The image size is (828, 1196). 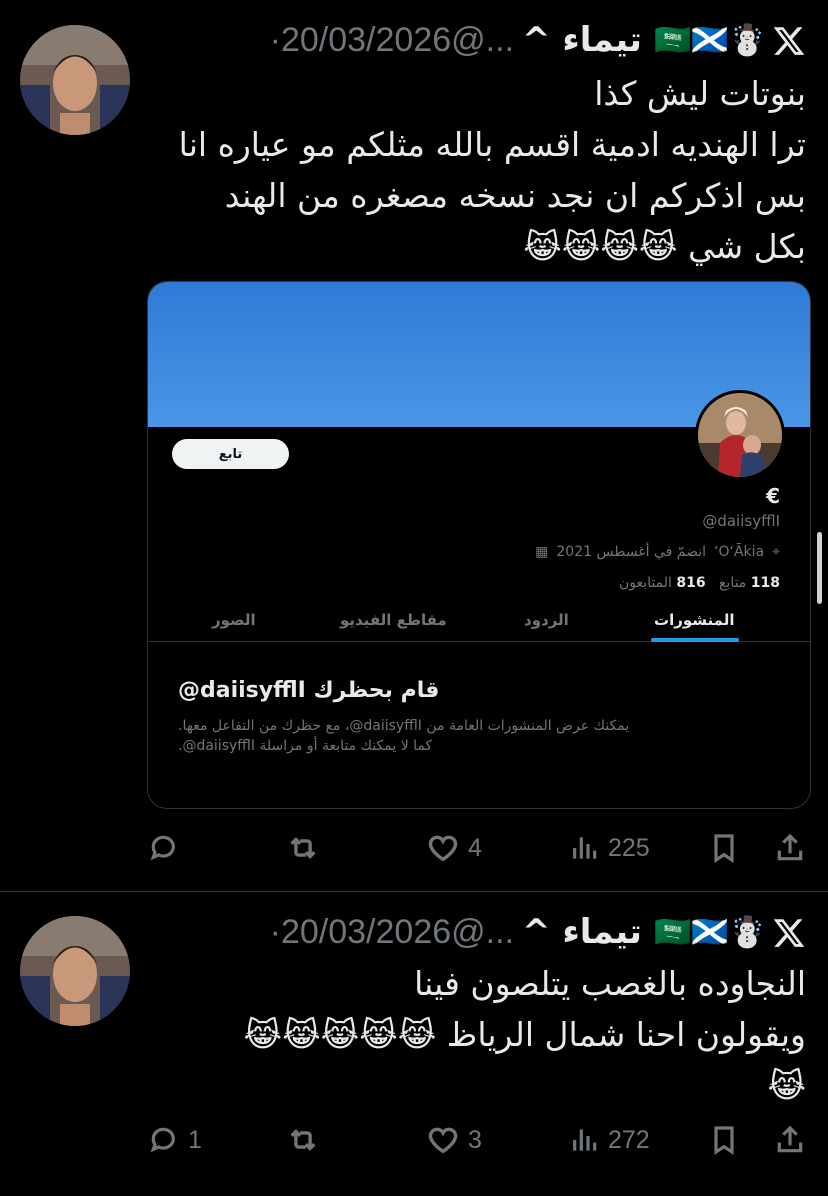 I want to click on tab-photos: الصور, so click(x=234, y=620).